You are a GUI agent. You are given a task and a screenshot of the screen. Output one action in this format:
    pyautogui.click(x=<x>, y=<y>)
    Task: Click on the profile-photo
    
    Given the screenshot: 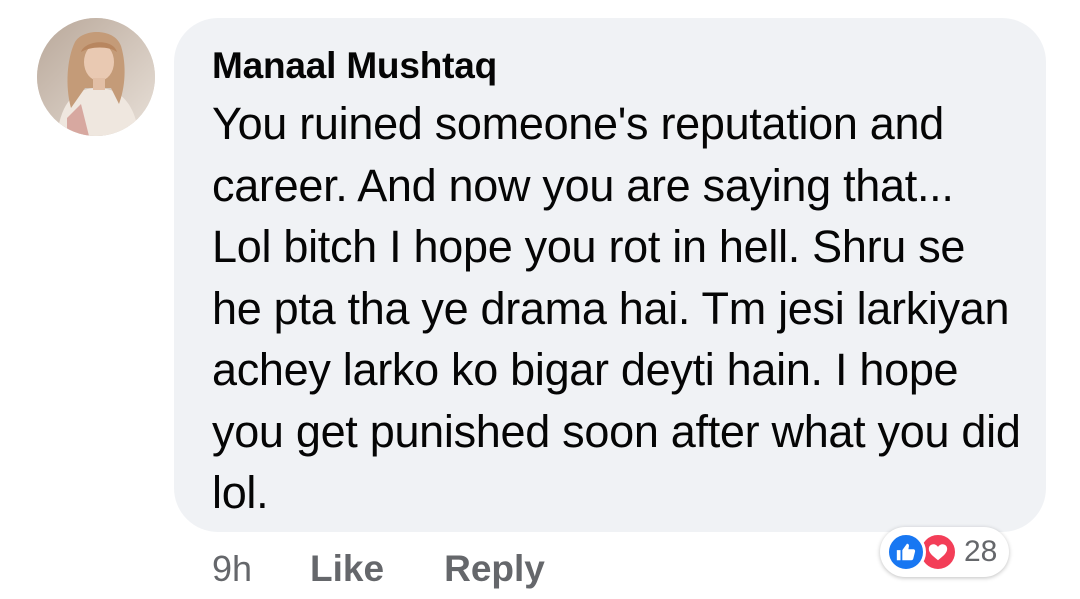 What is the action you would take?
    pyautogui.click(x=96, y=77)
    